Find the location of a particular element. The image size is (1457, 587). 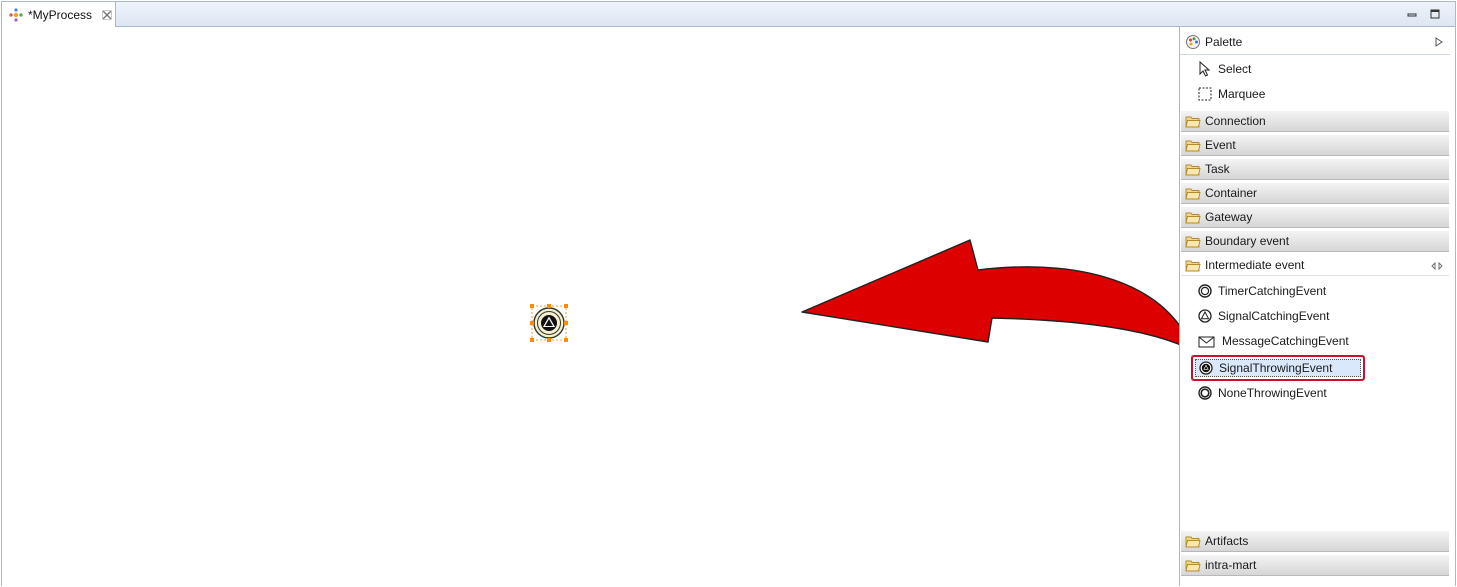

entry-message-catching-event: MessageCatchingEvent is located at coordinates (1273, 341).